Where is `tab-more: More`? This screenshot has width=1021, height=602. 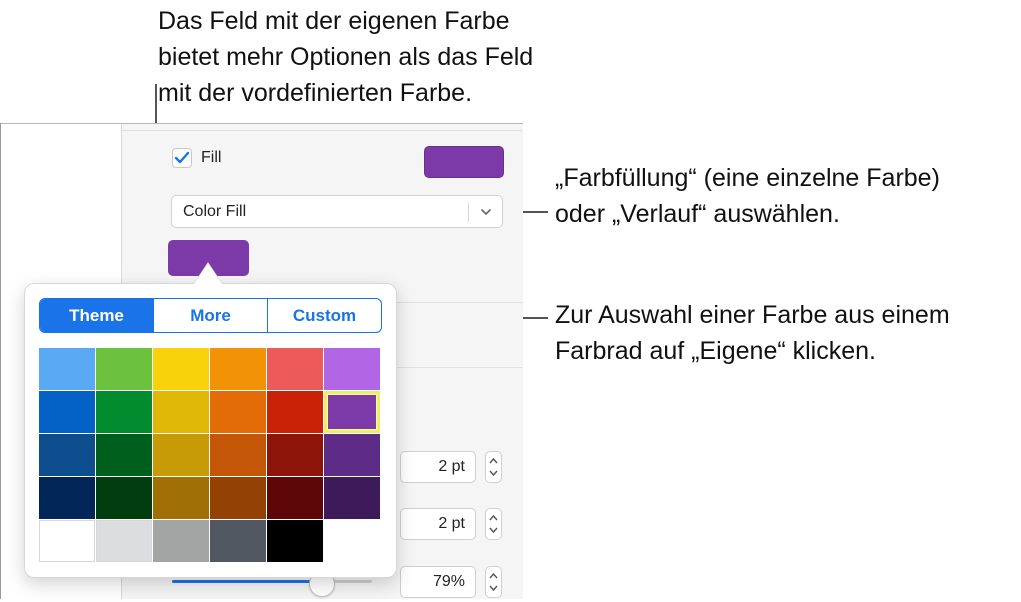
tab-more: More is located at coordinates (210, 315).